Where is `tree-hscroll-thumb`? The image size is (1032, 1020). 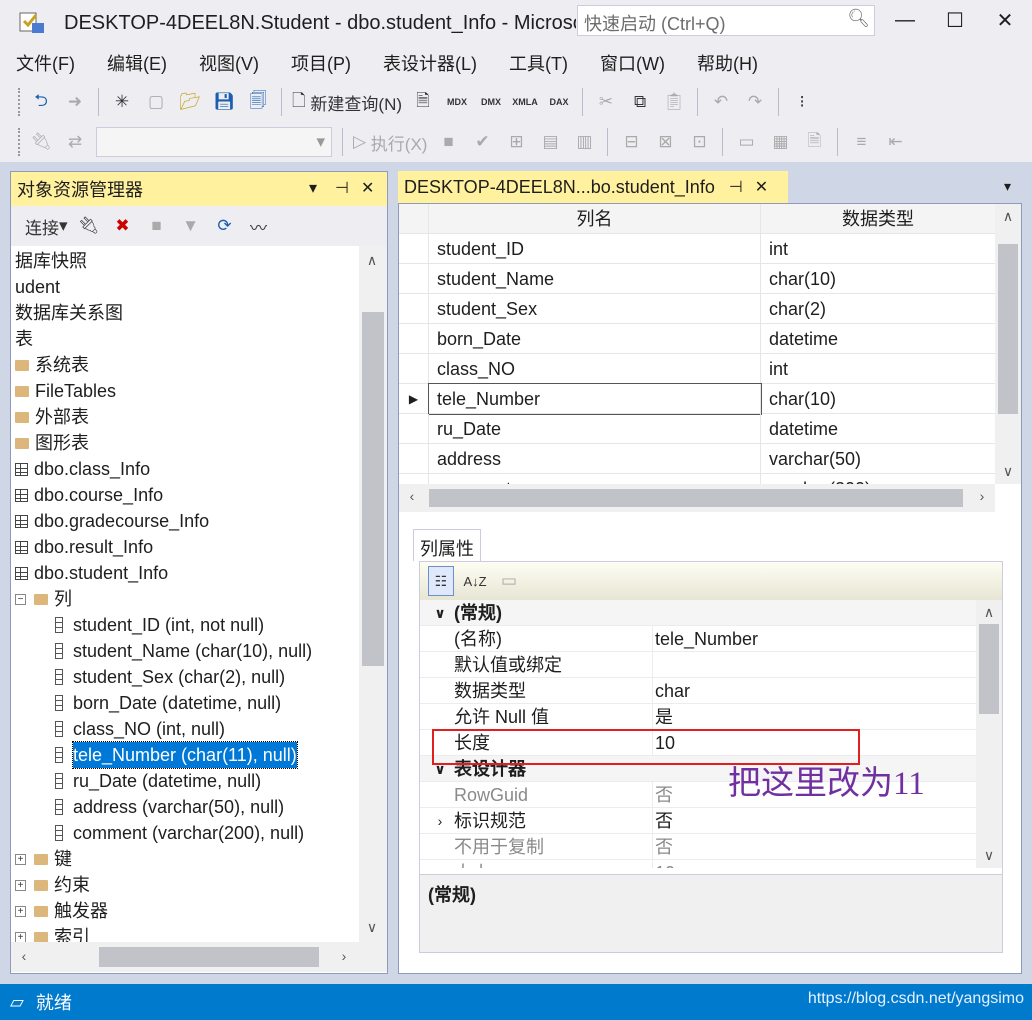
tree-hscroll-thumb is located at coordinates (209, 957).